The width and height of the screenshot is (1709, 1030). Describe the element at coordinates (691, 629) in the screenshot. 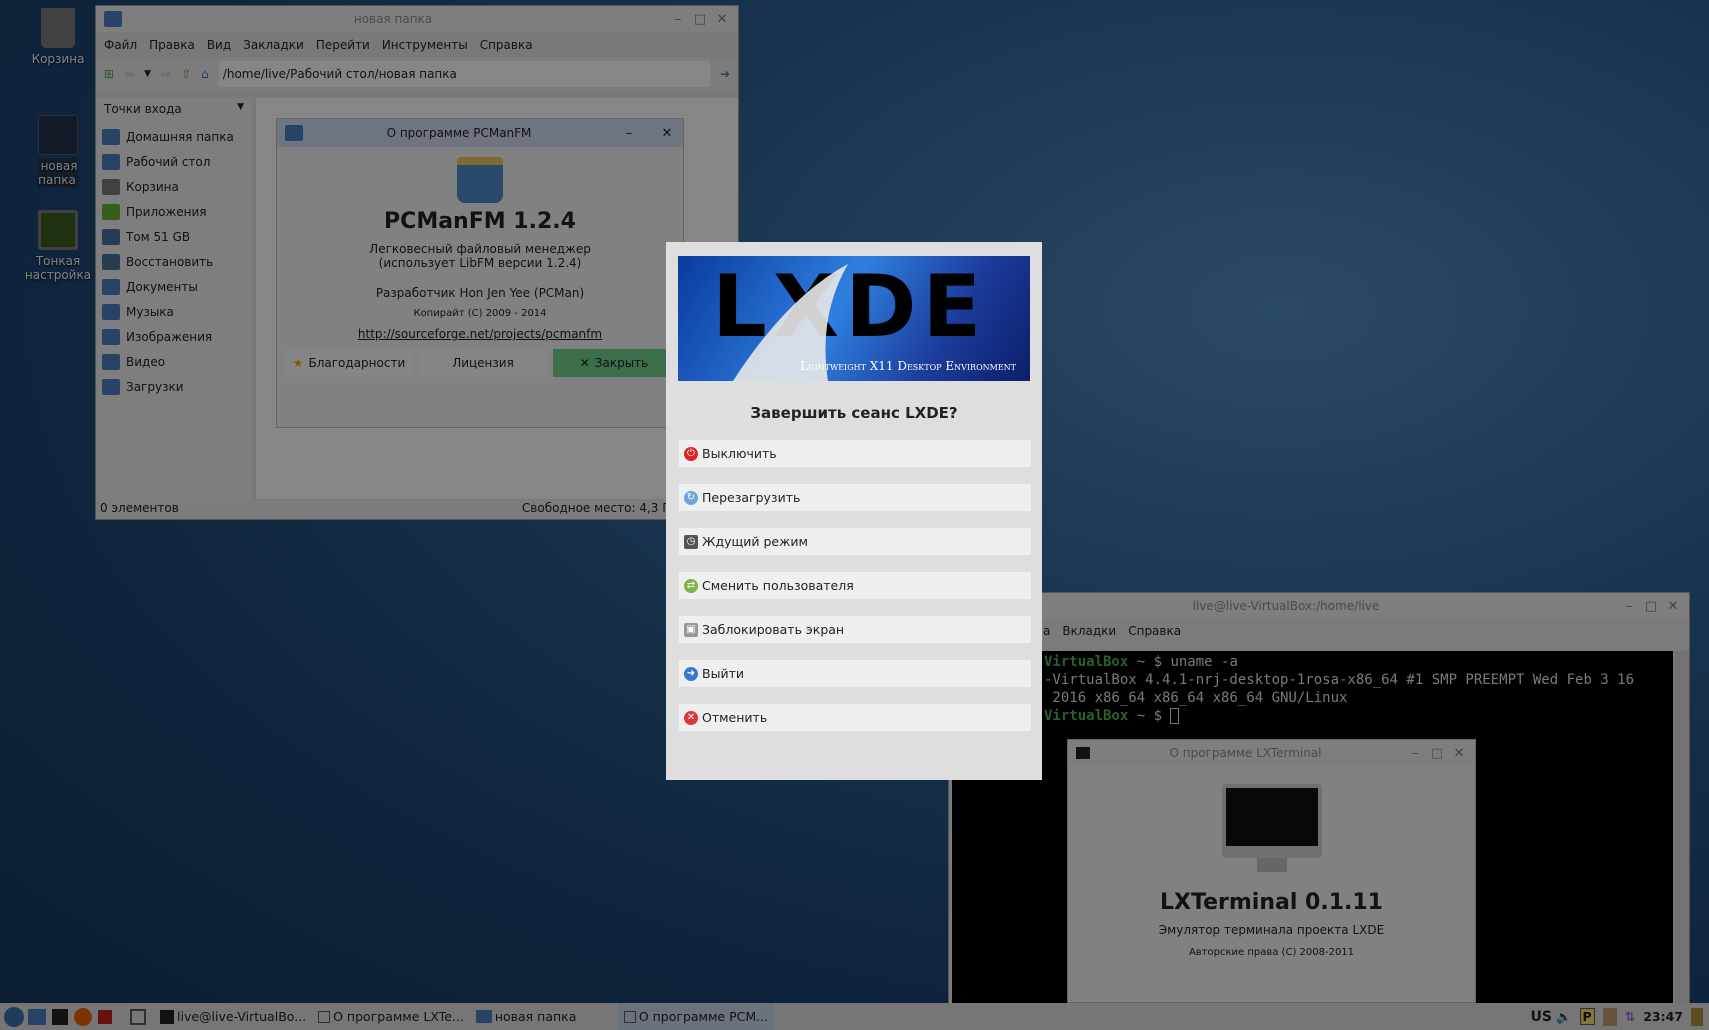

I see `lock-screen-icon: ▣` at that location.